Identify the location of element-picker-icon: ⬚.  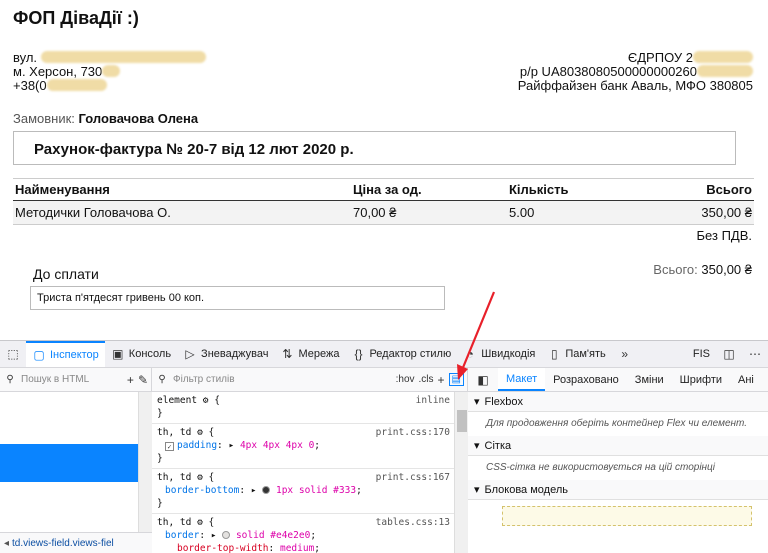
(13, 354).